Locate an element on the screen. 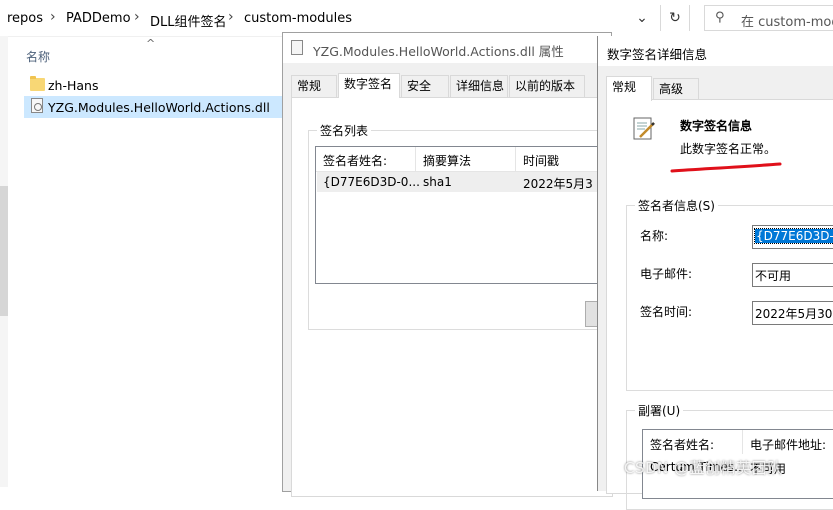  file-name: YZG.Modules.HelloWorld.Actions.dll is located at coordinates (159, 107).